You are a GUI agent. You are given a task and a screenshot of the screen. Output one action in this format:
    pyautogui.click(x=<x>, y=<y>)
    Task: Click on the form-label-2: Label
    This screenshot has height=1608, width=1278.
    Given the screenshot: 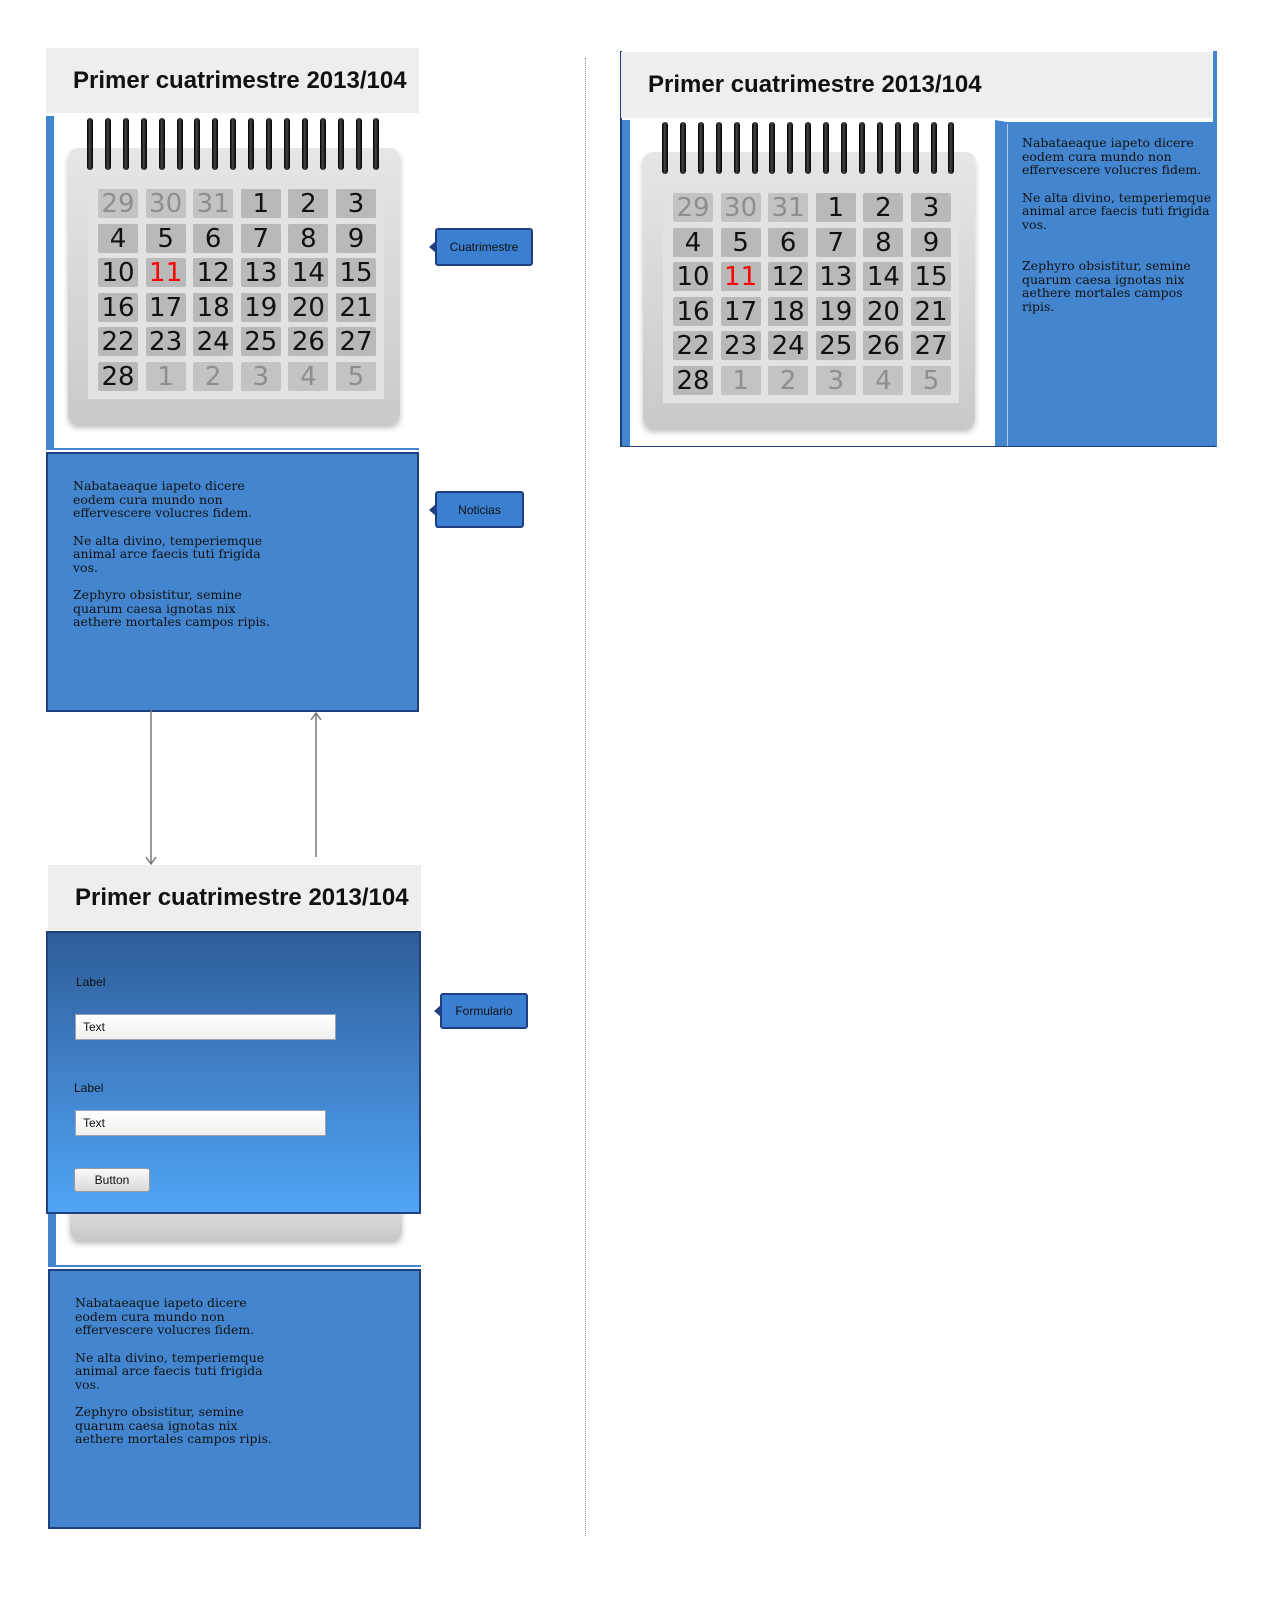 What is the action you would take?
    pyautogui.click(x=89, y=1088)
    